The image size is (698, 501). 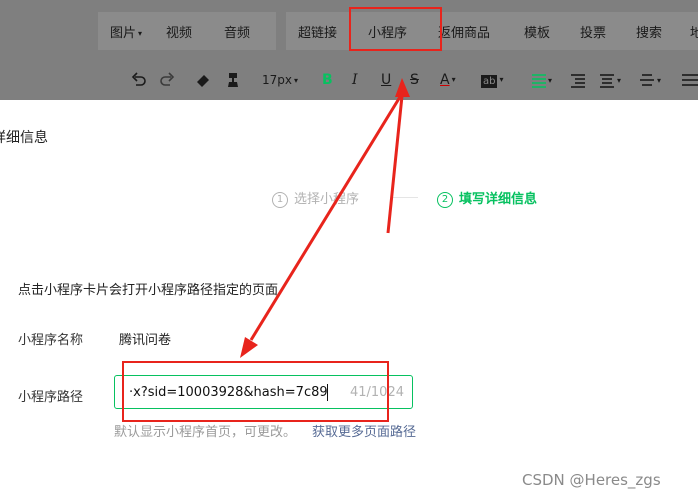 I want to click on annotation-arrows, so click(x=325, y=218).